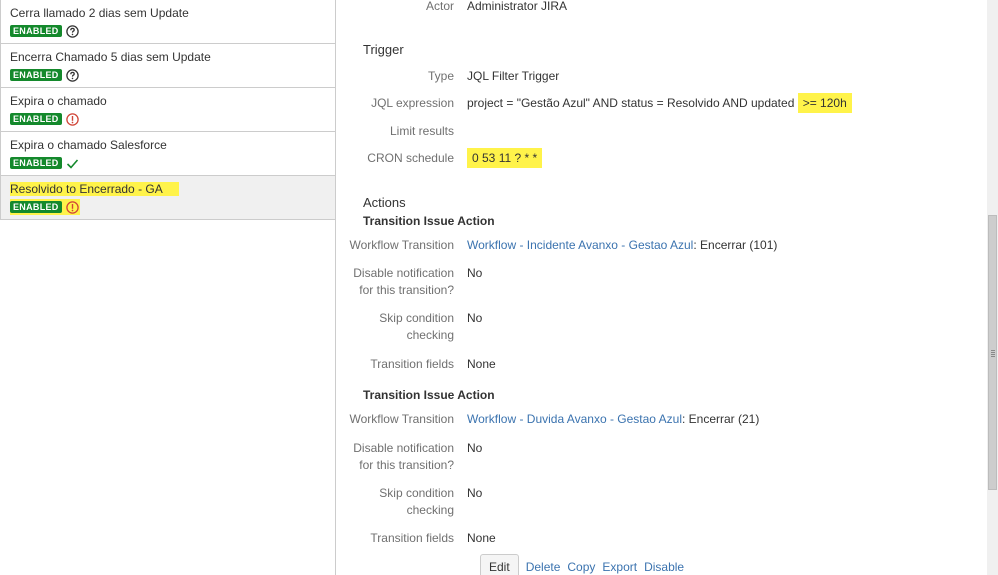 The width and height of the screenshot is (998, 575). I want to click on rule-item: Expira o chamado Salesforce ENABLED, so click(167, 154).